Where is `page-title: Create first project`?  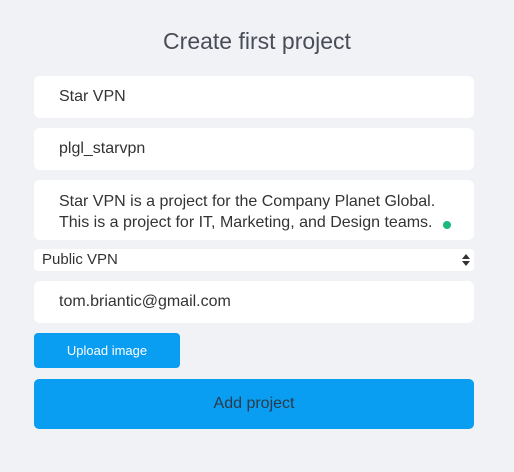 page-title: Create first project is located at coordinates (257, 41).